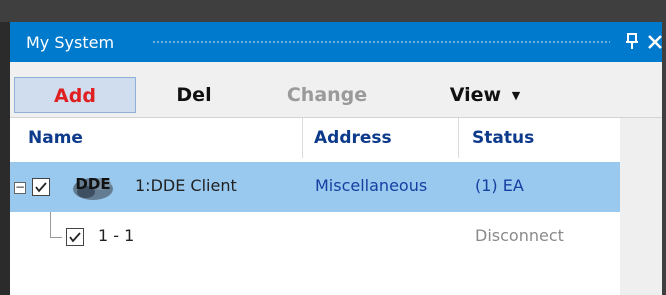  I want to click on row-name: 1 - 1, so click(116, 235).